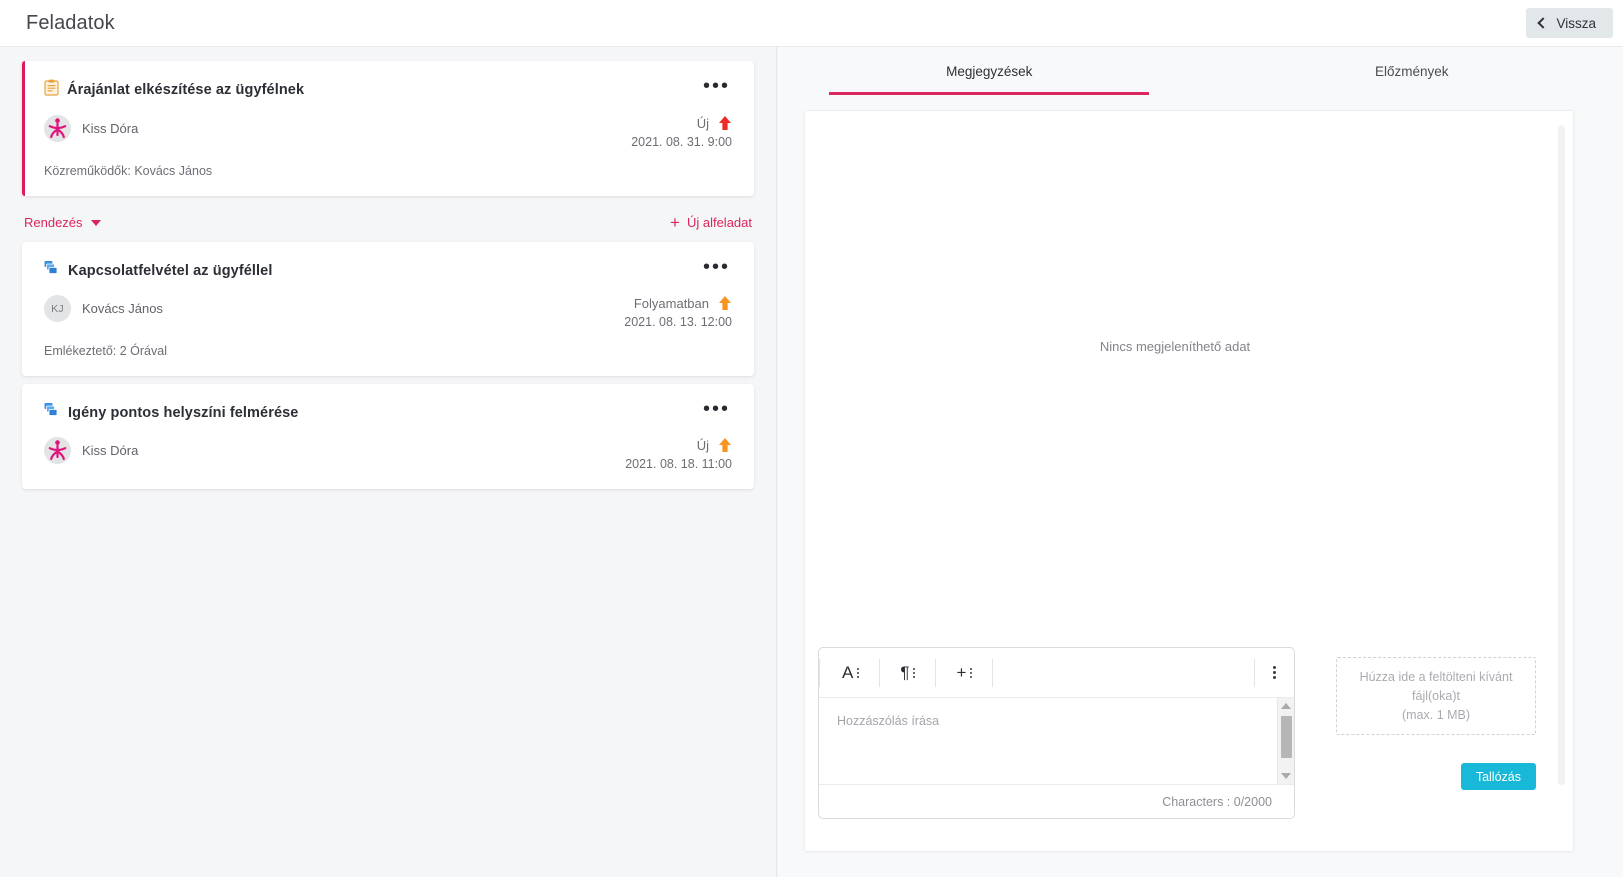 This screenshot has height=877, width=1623. What do you see at coordinates (1056, 673) in the screenshot?
I see `editor-toolbar: A ¶ +` at bounding box center [1056, 673].